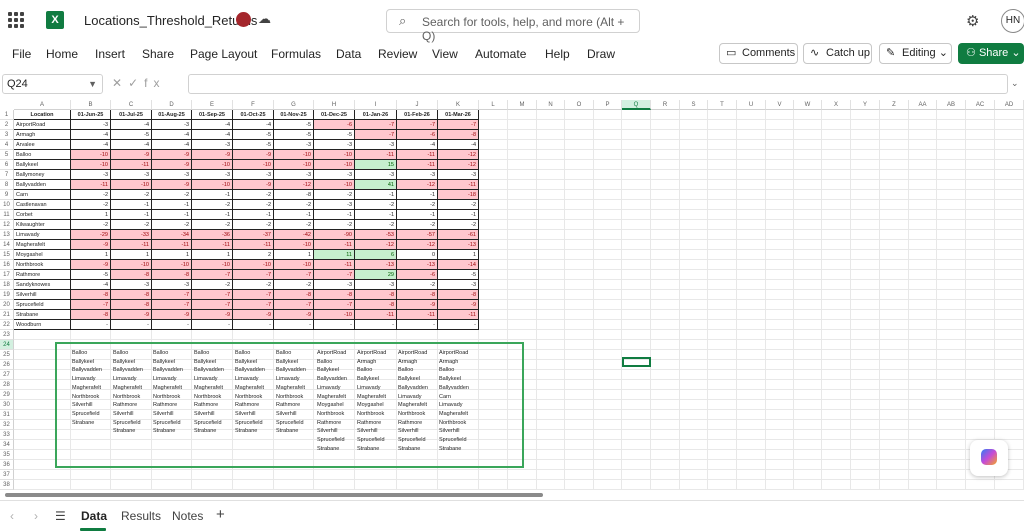 The height and width of the screenshot is (532, 1024). Describe the element at coordinates (212, 295) in the screenshot. I see `value-cell: -7` at that location.